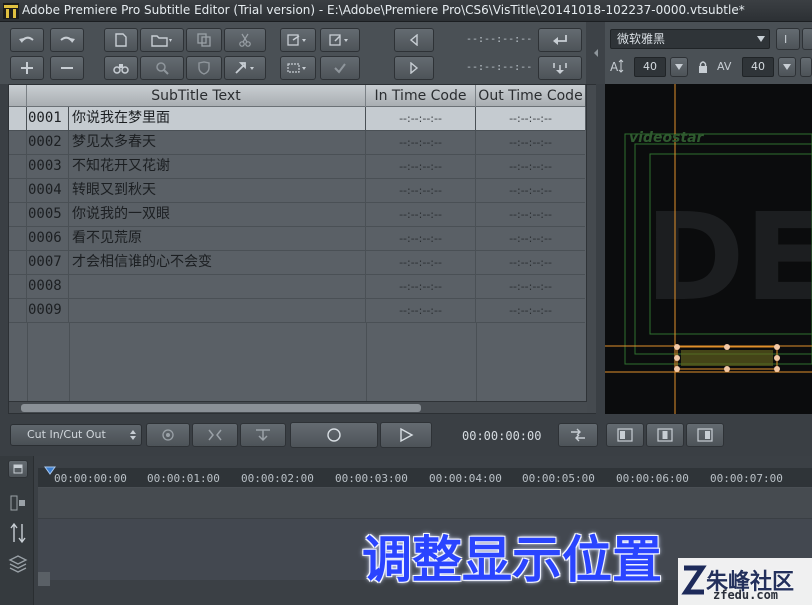  What do you see at coordinates (18, 503) in the screenshot?
I see `track-select-icon` at bounding box center [18, 503].